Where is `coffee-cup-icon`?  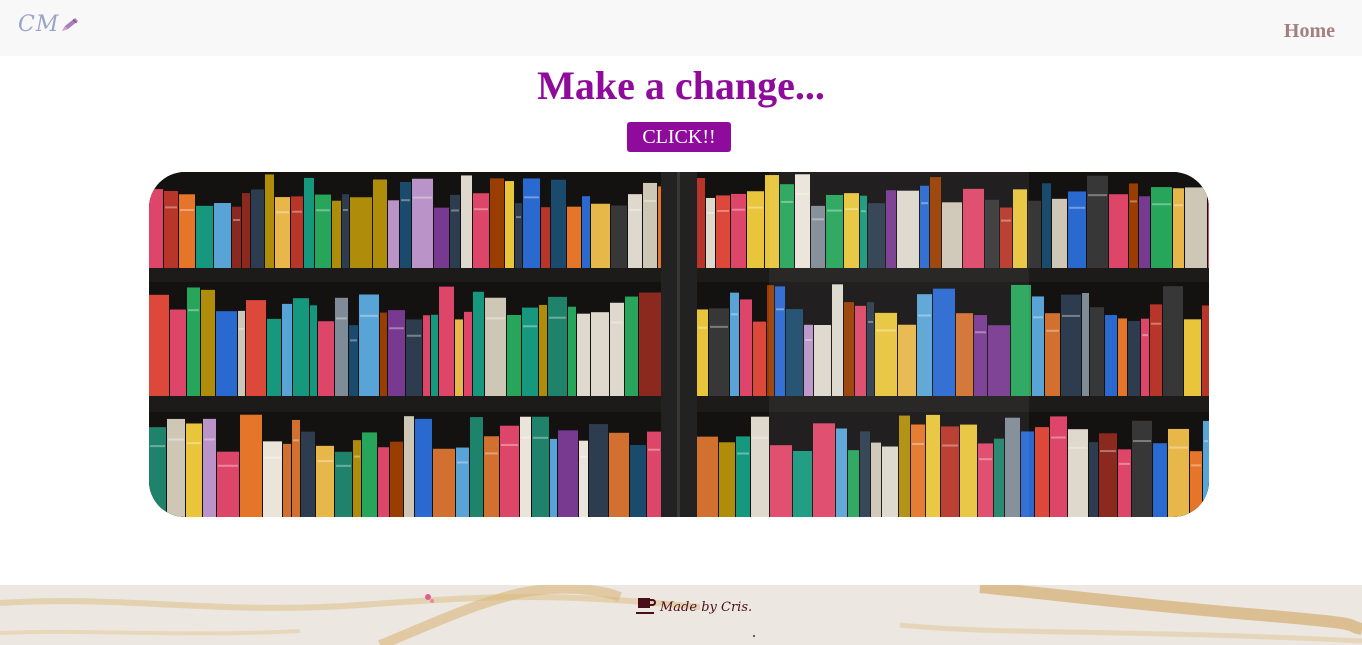
coffee-cup-icon is located at coordinates (646, 606).